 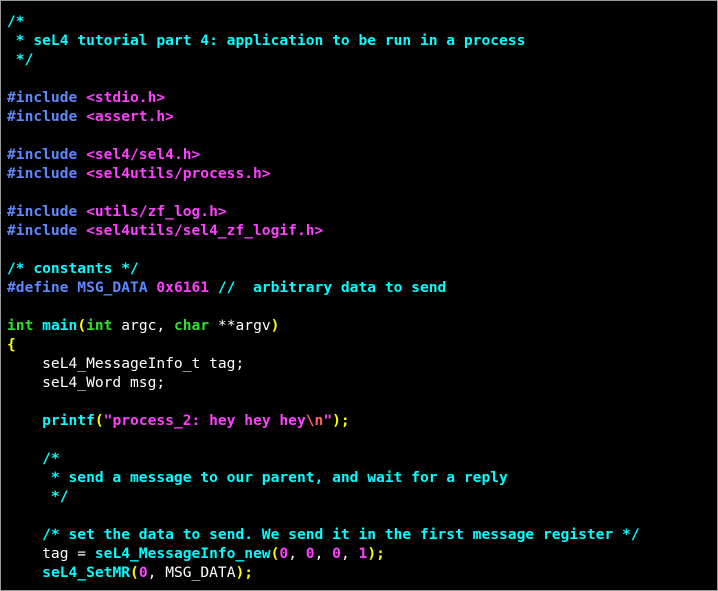 I want to click on code-token: ), so click(x=275, y=325).